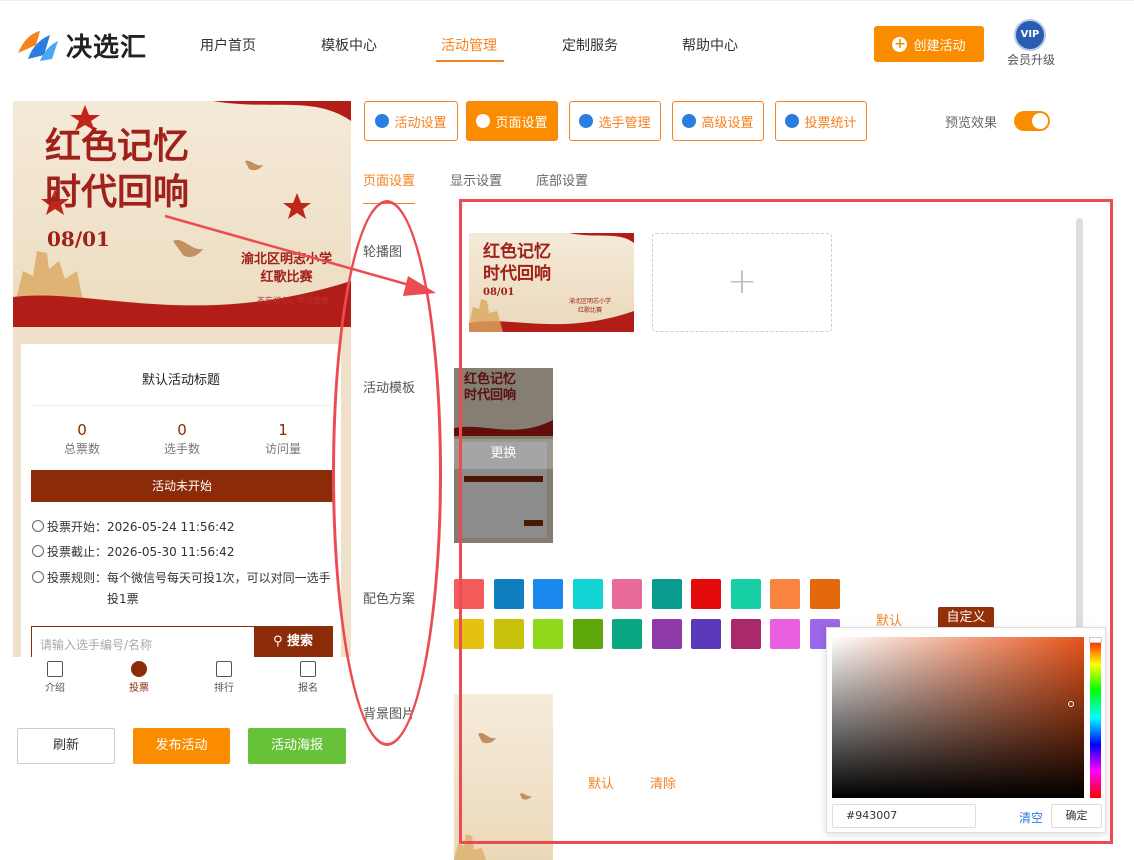  What do you see at coordinates (387, 473) in the screenshot?
I see `annotation-ellipse` at bounding box center [387, 473].